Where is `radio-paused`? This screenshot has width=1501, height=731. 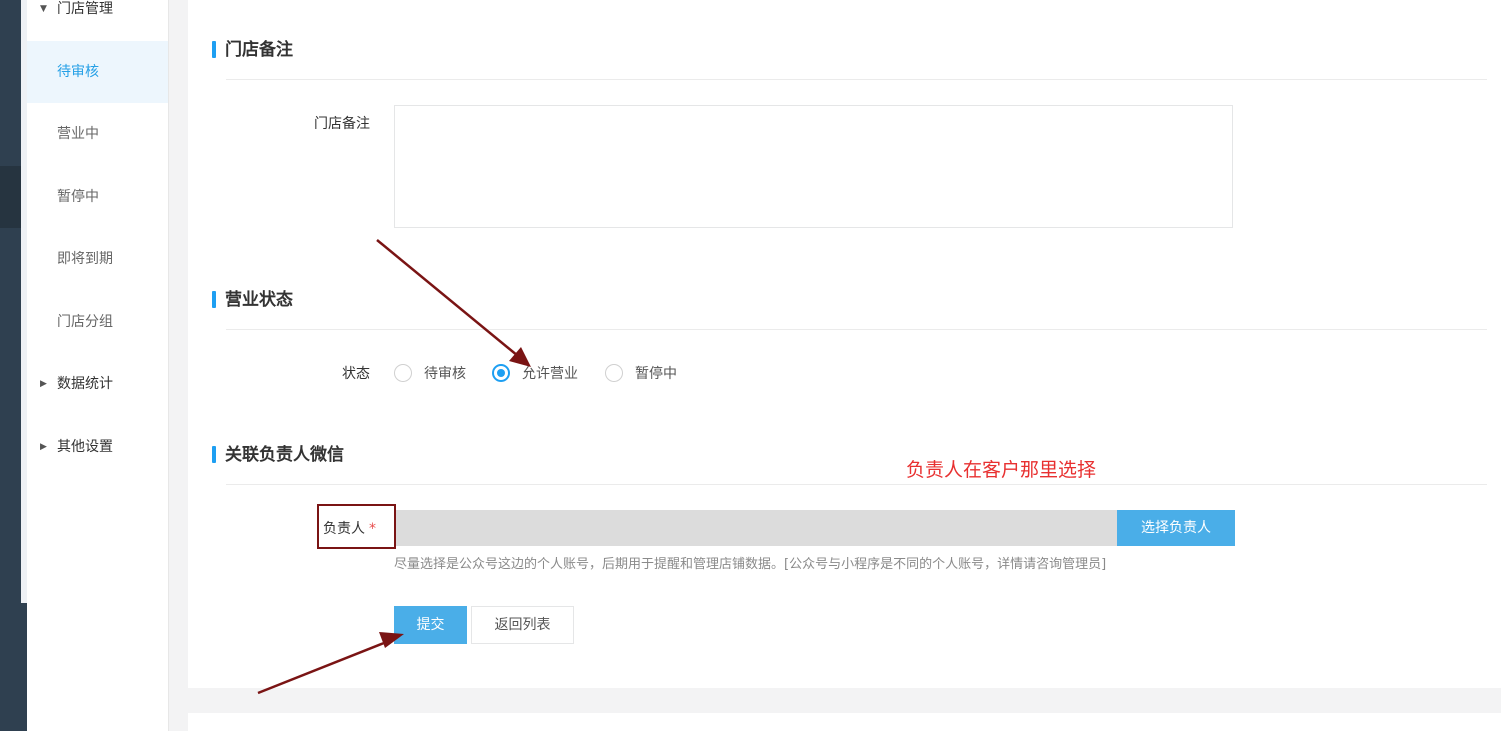
radio-paused is located at coordinates (614, 373).